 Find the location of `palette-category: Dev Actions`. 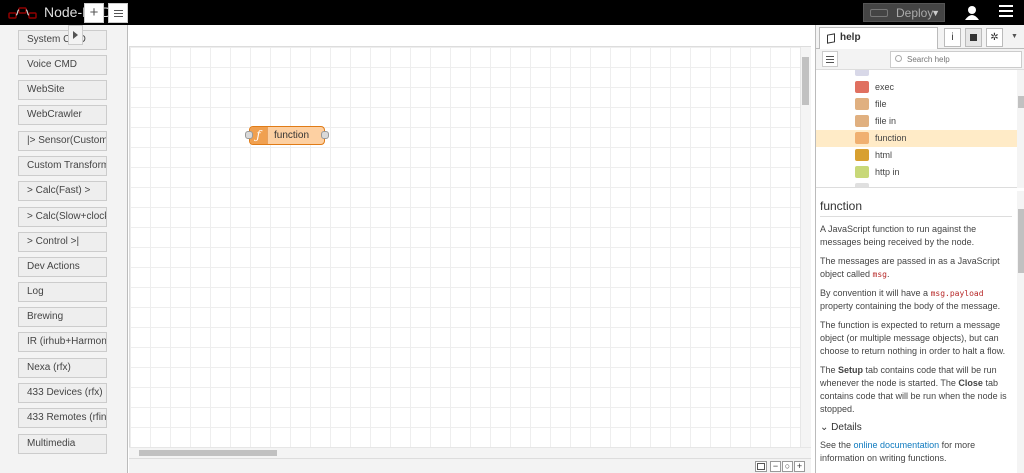

palette-category: Dev Actions is located at coordinates (62, 267).